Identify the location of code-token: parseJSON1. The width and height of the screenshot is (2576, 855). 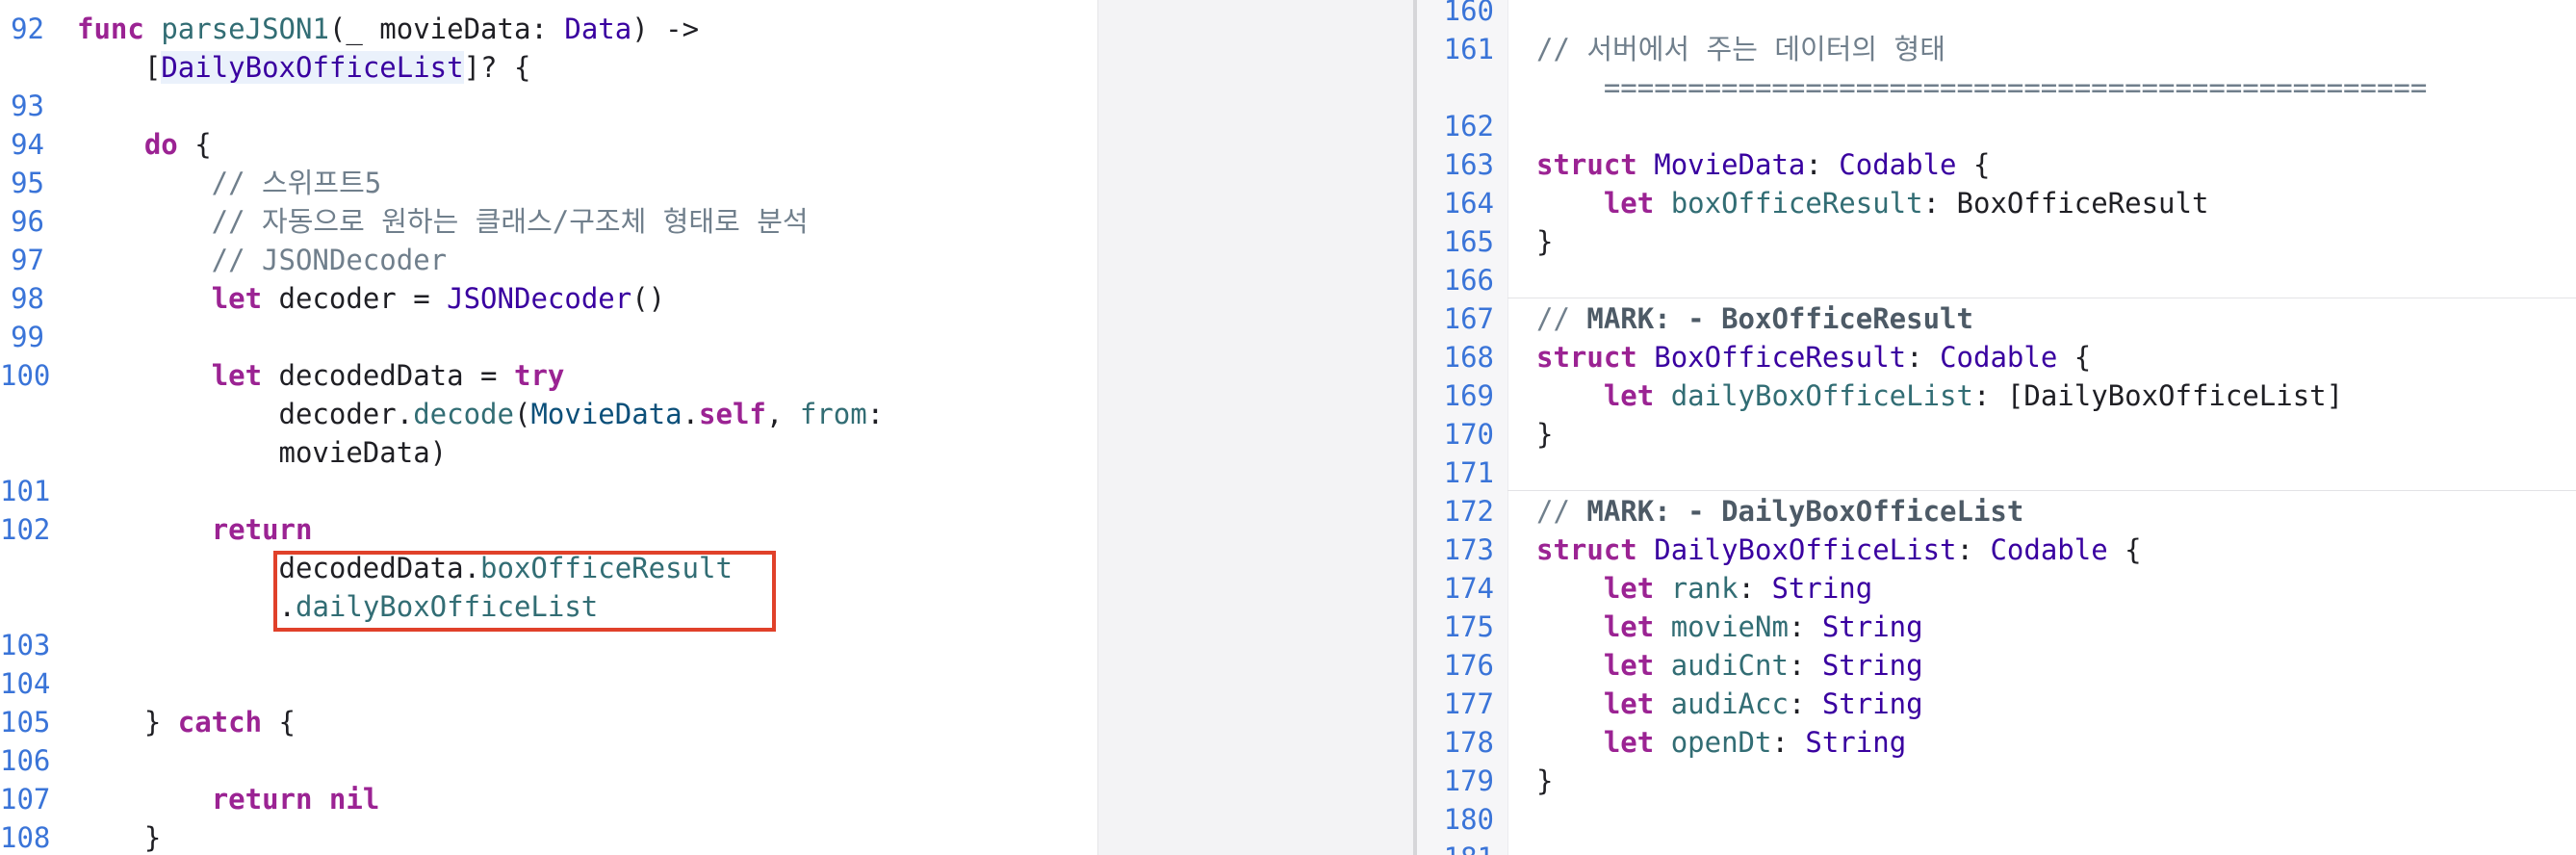
(245, 29).